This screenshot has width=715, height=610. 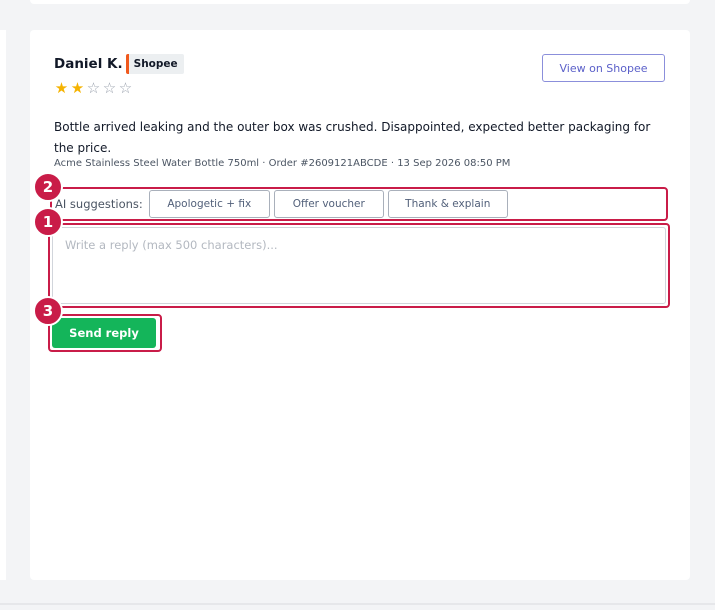 I want to click on reviewer-row: Daniel K. Shopee, so click(x=119, y=64).